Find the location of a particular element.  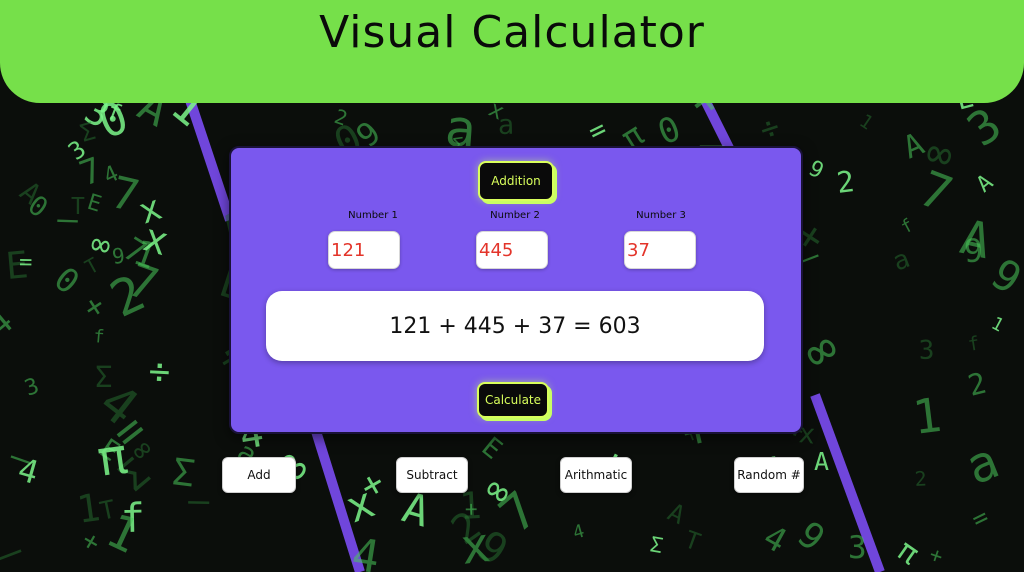

number-2-input is located at coordinates (512, 250).